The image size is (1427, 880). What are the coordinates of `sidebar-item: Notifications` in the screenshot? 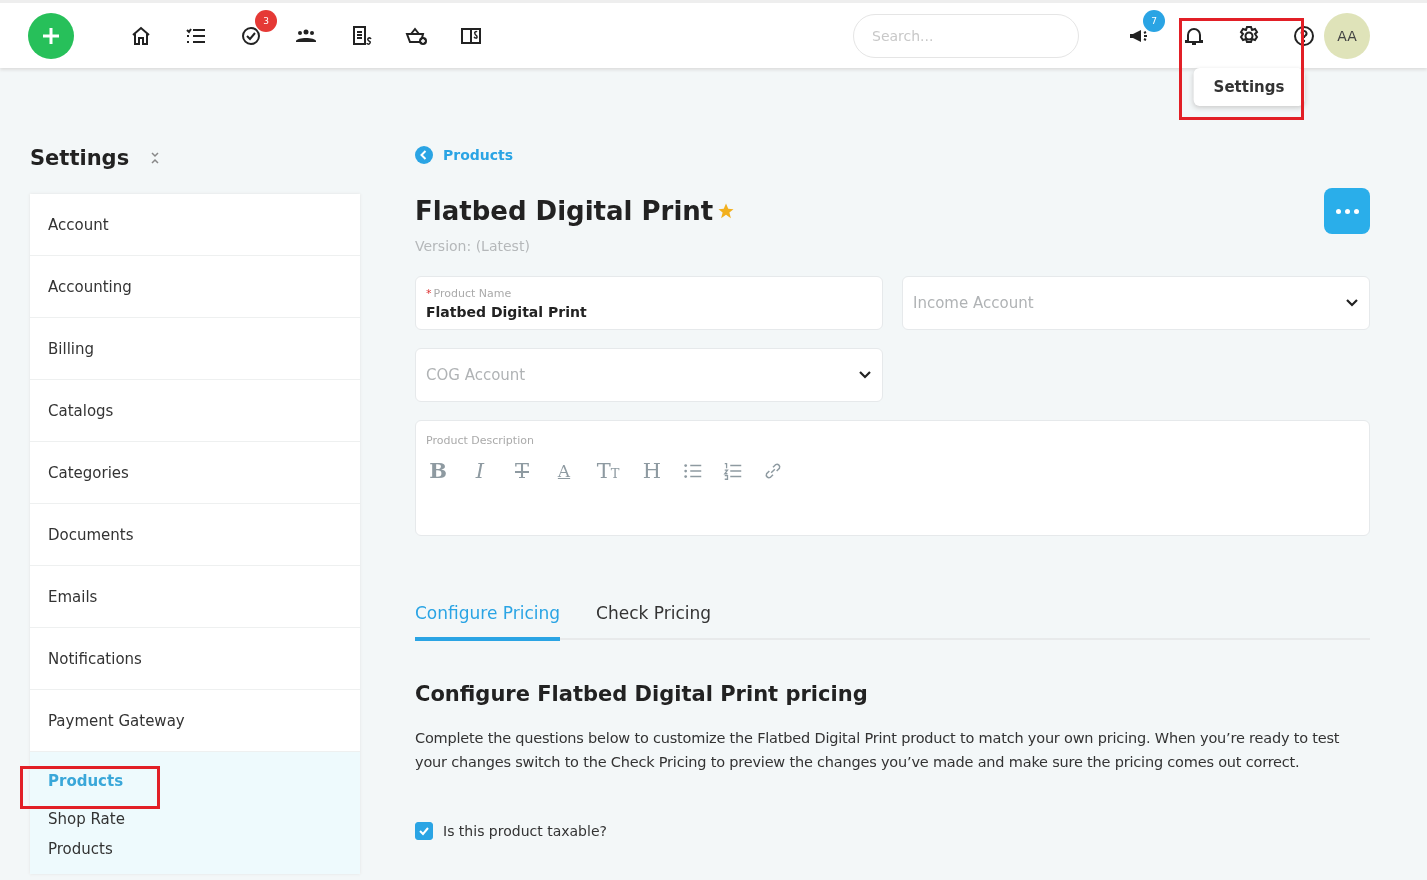 It's located at (195, 659).